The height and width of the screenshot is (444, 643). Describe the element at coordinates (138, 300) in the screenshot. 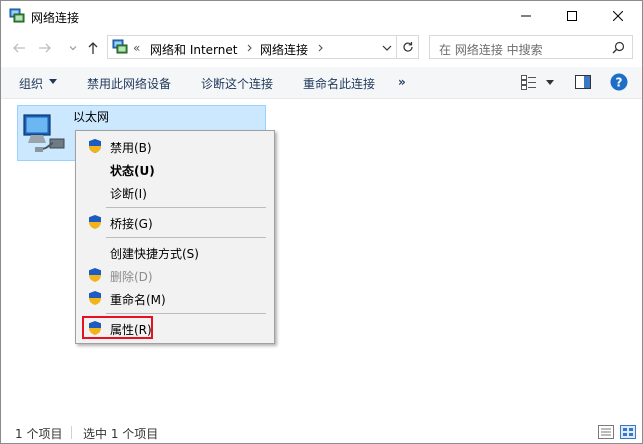

I see `menu-item-label: 重命名(M)` at that location.